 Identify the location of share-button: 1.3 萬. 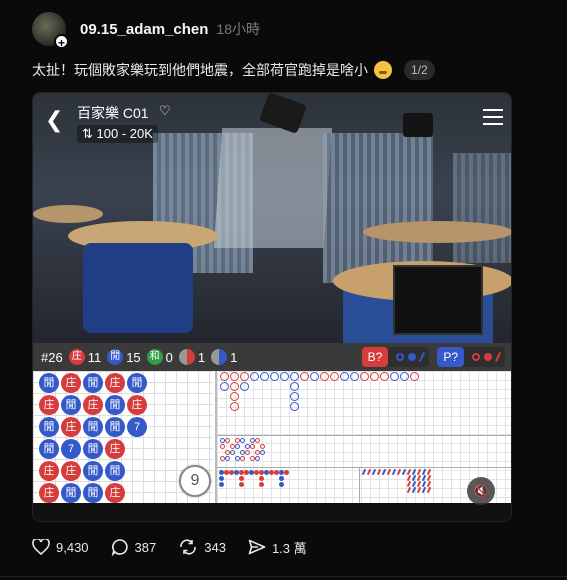
(277, 547).